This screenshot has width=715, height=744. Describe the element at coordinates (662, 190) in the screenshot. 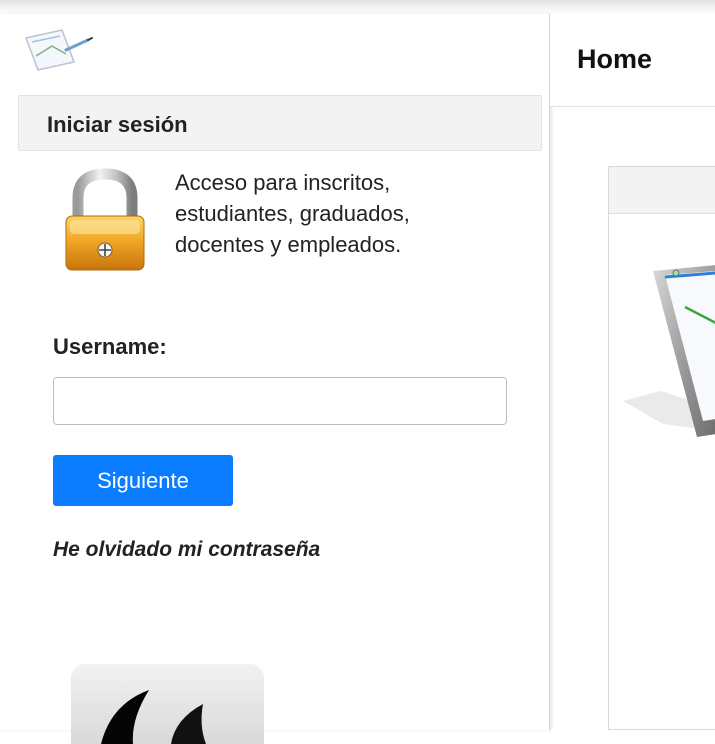

I see `card-header` at that location.